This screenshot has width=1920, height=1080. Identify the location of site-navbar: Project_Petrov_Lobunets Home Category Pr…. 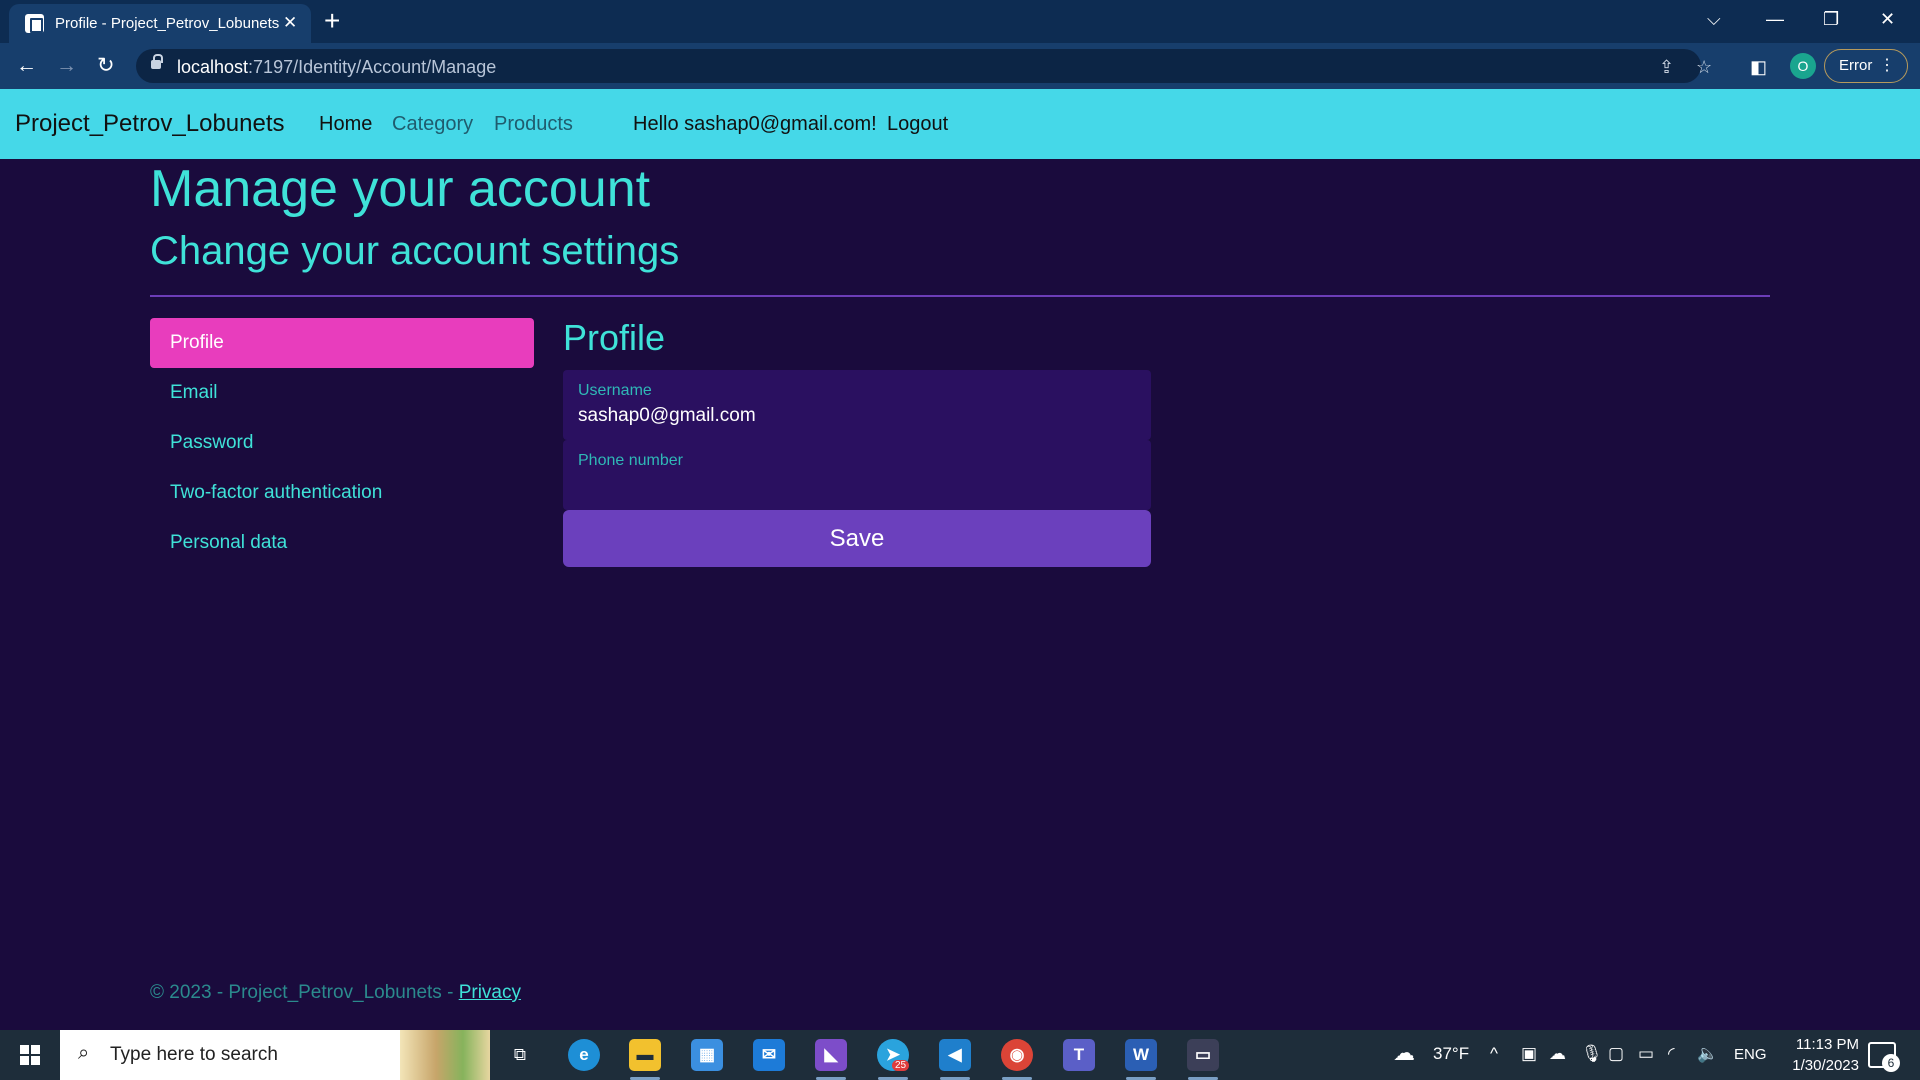
(960, 124).